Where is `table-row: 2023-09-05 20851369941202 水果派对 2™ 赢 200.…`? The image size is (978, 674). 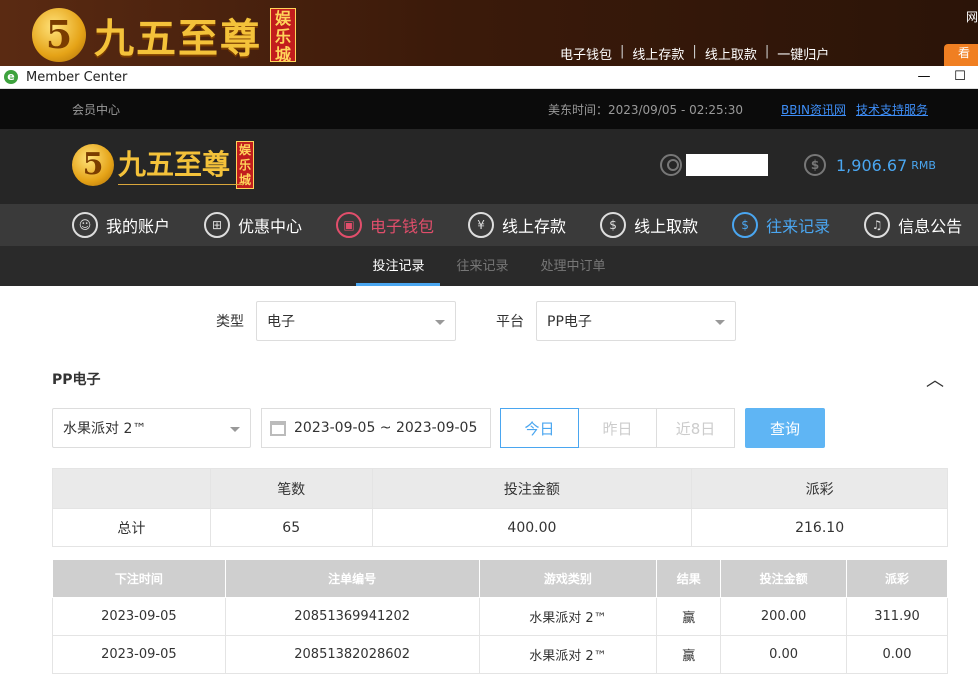 table-row: 2023-09-05 20851369941202 水果派对 2™ 赢 200.… is located at coordinates (500, 616).